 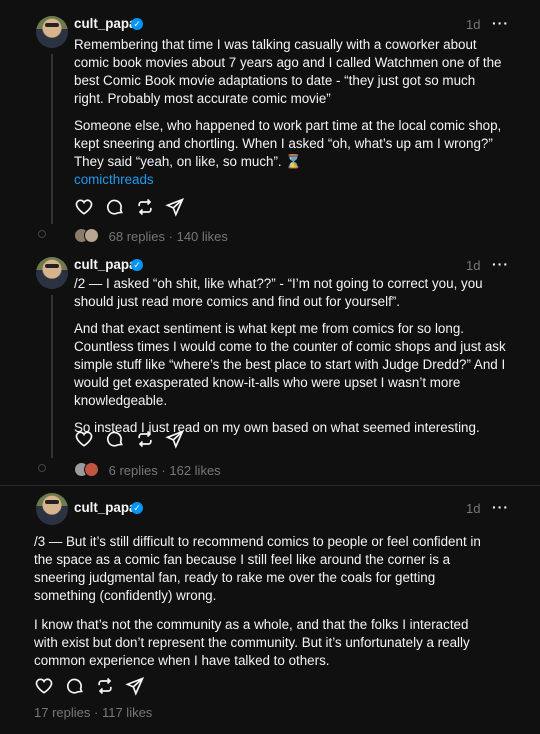 What do you see at coordinates (62, 712) in the screenshot?
I see `reply-count: 17 replies` at bounding box center [62, 712].